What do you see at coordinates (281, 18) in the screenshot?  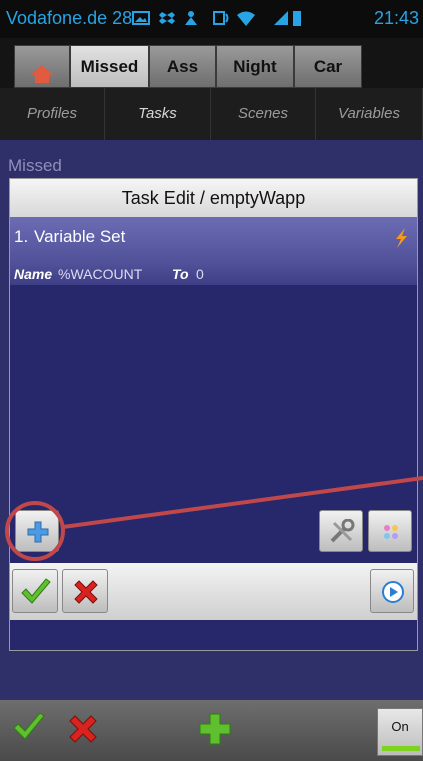 I see `signal-icon` at bounding box center [281, 18].